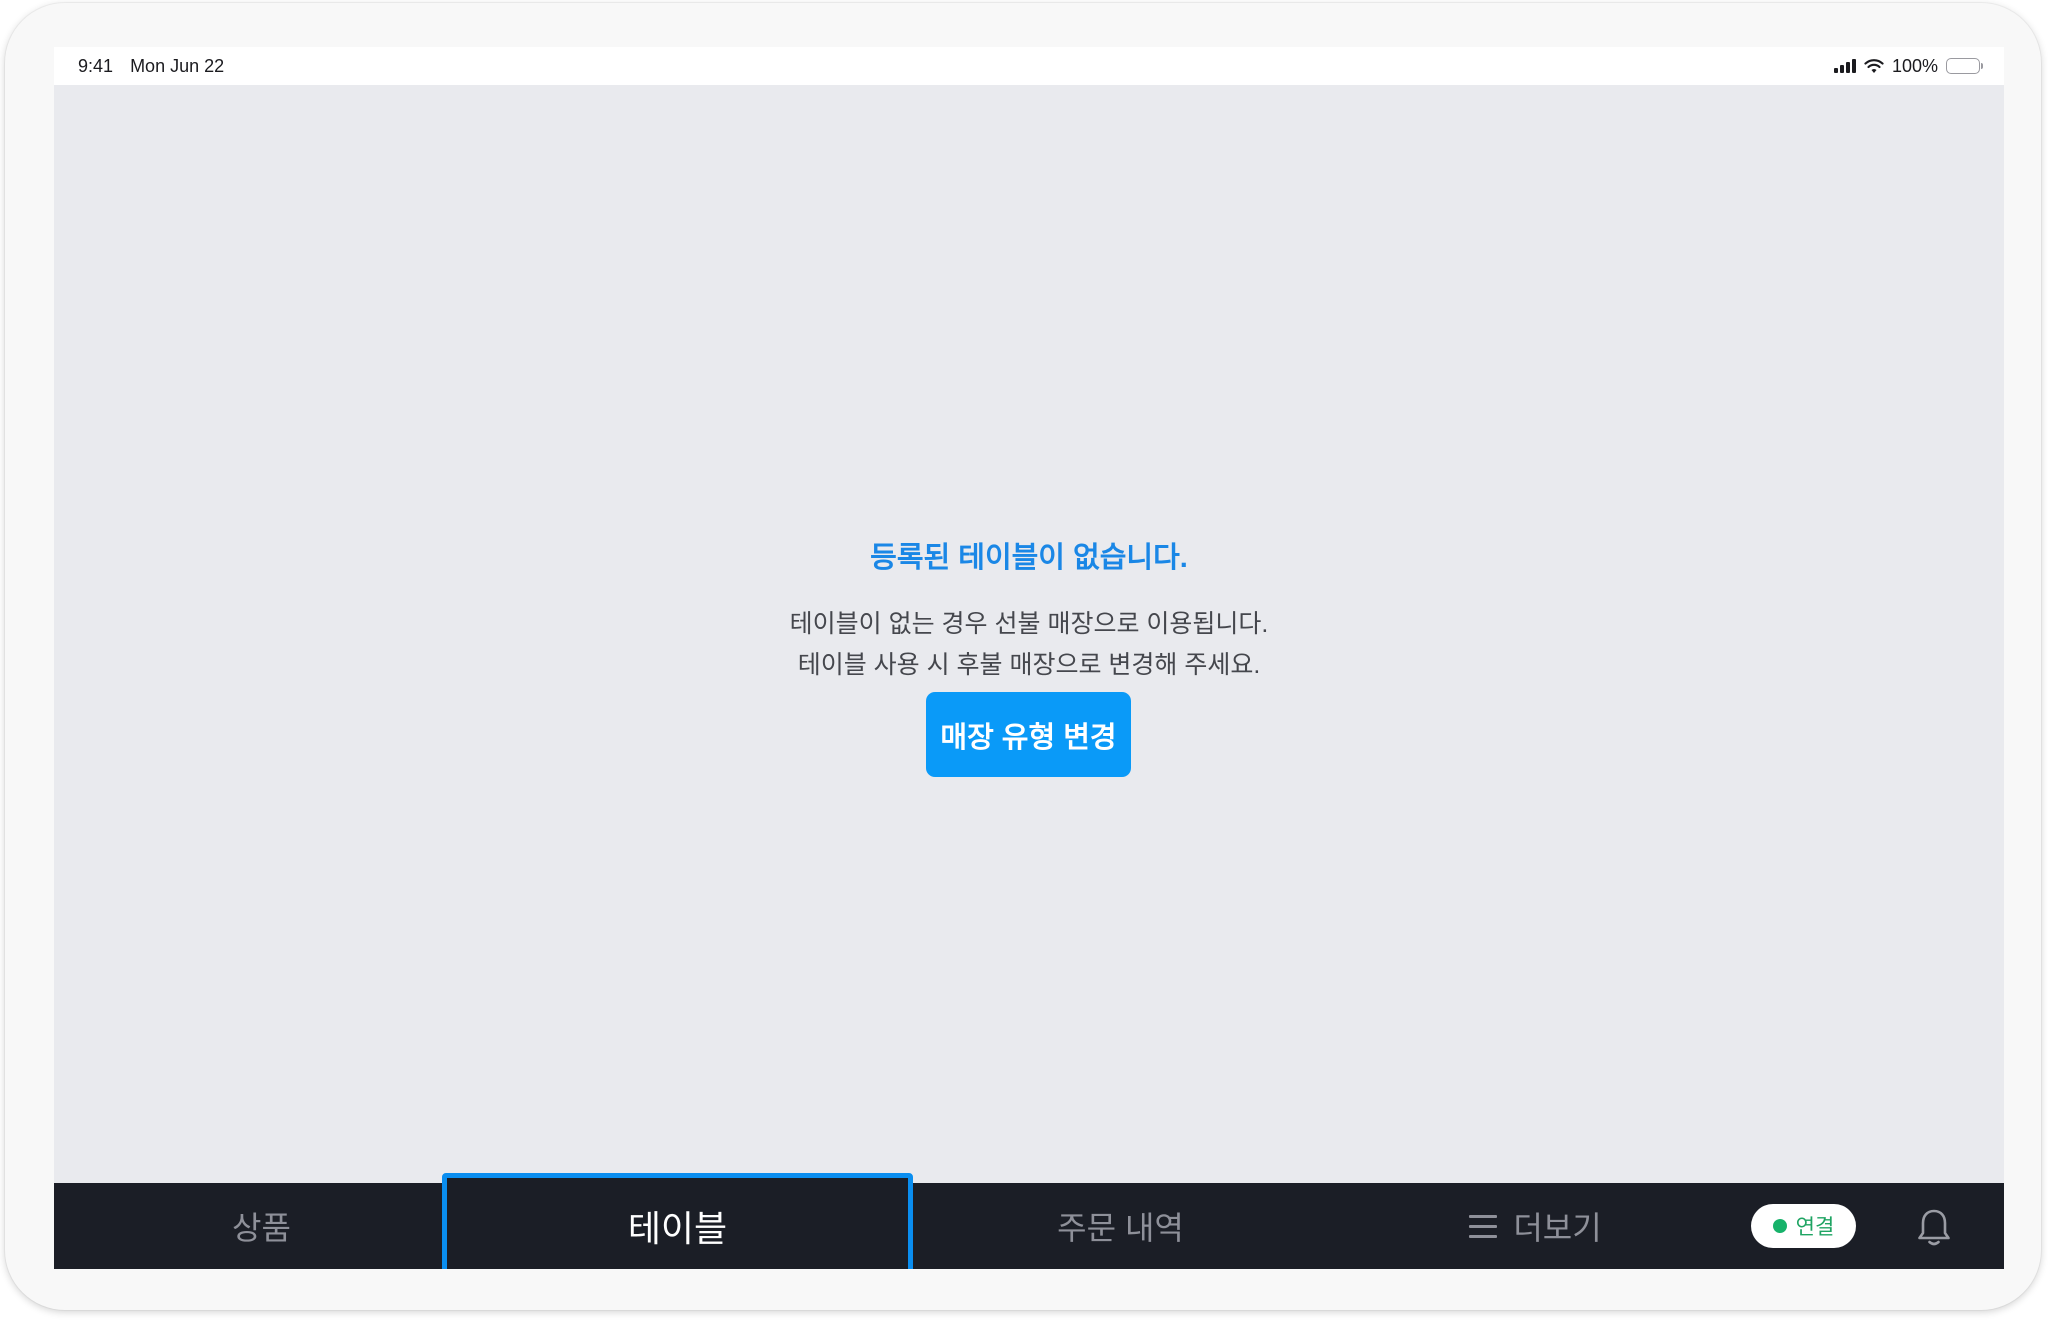 The image size is (2048, 1320). Describe the element at coordinates (1934, 1227) in the screenshot. I see `bell-icon` at that location.